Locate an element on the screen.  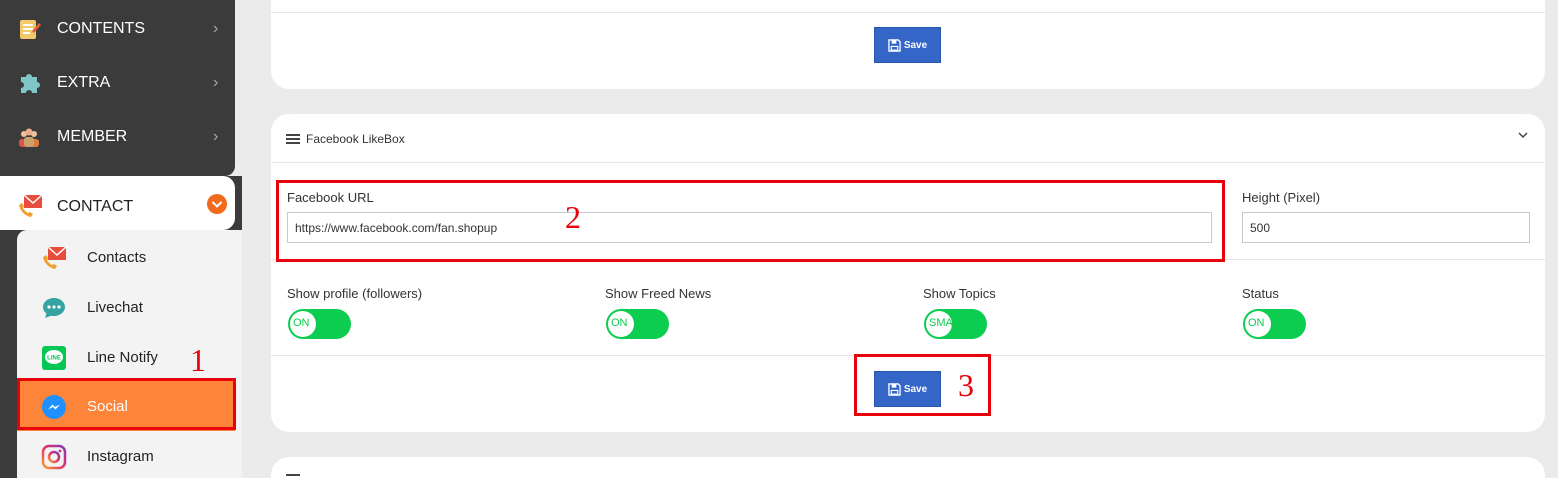
puzzle-icon is located at coordinates (29, 83).